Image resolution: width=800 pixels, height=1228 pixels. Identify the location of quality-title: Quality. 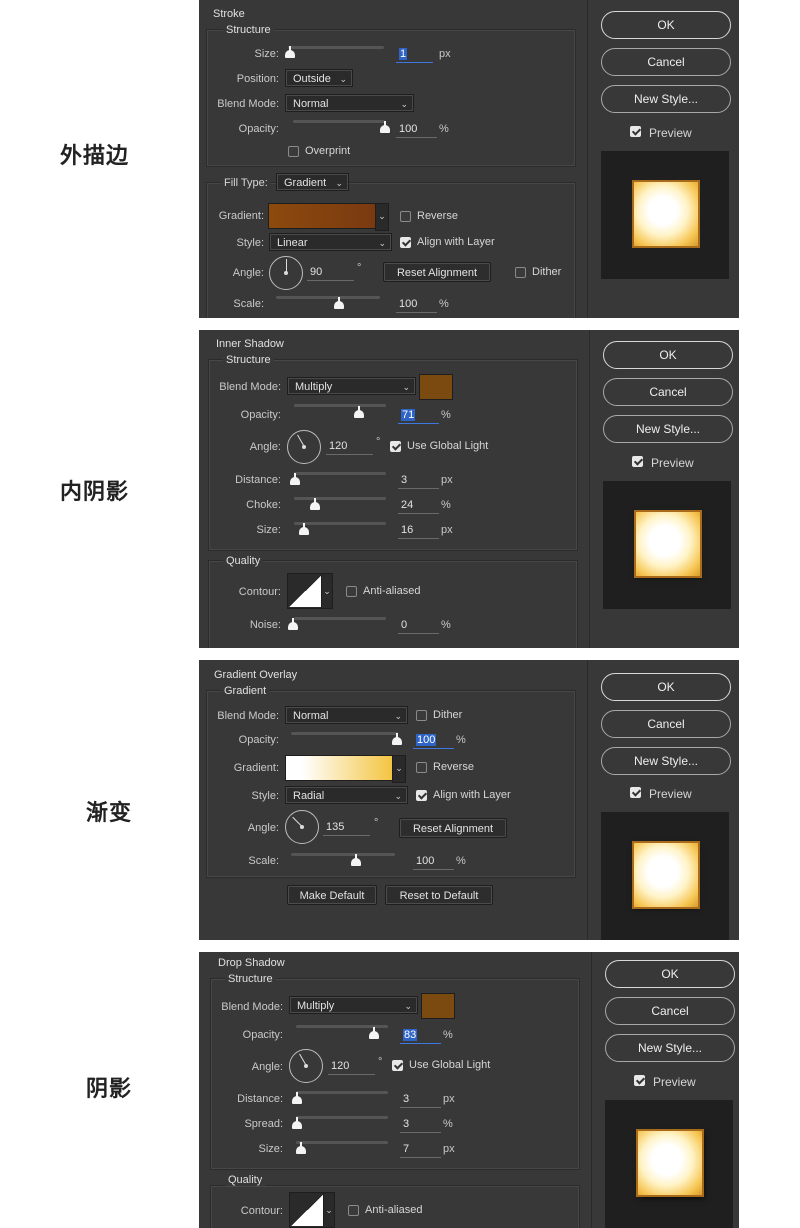
(245, 1180).